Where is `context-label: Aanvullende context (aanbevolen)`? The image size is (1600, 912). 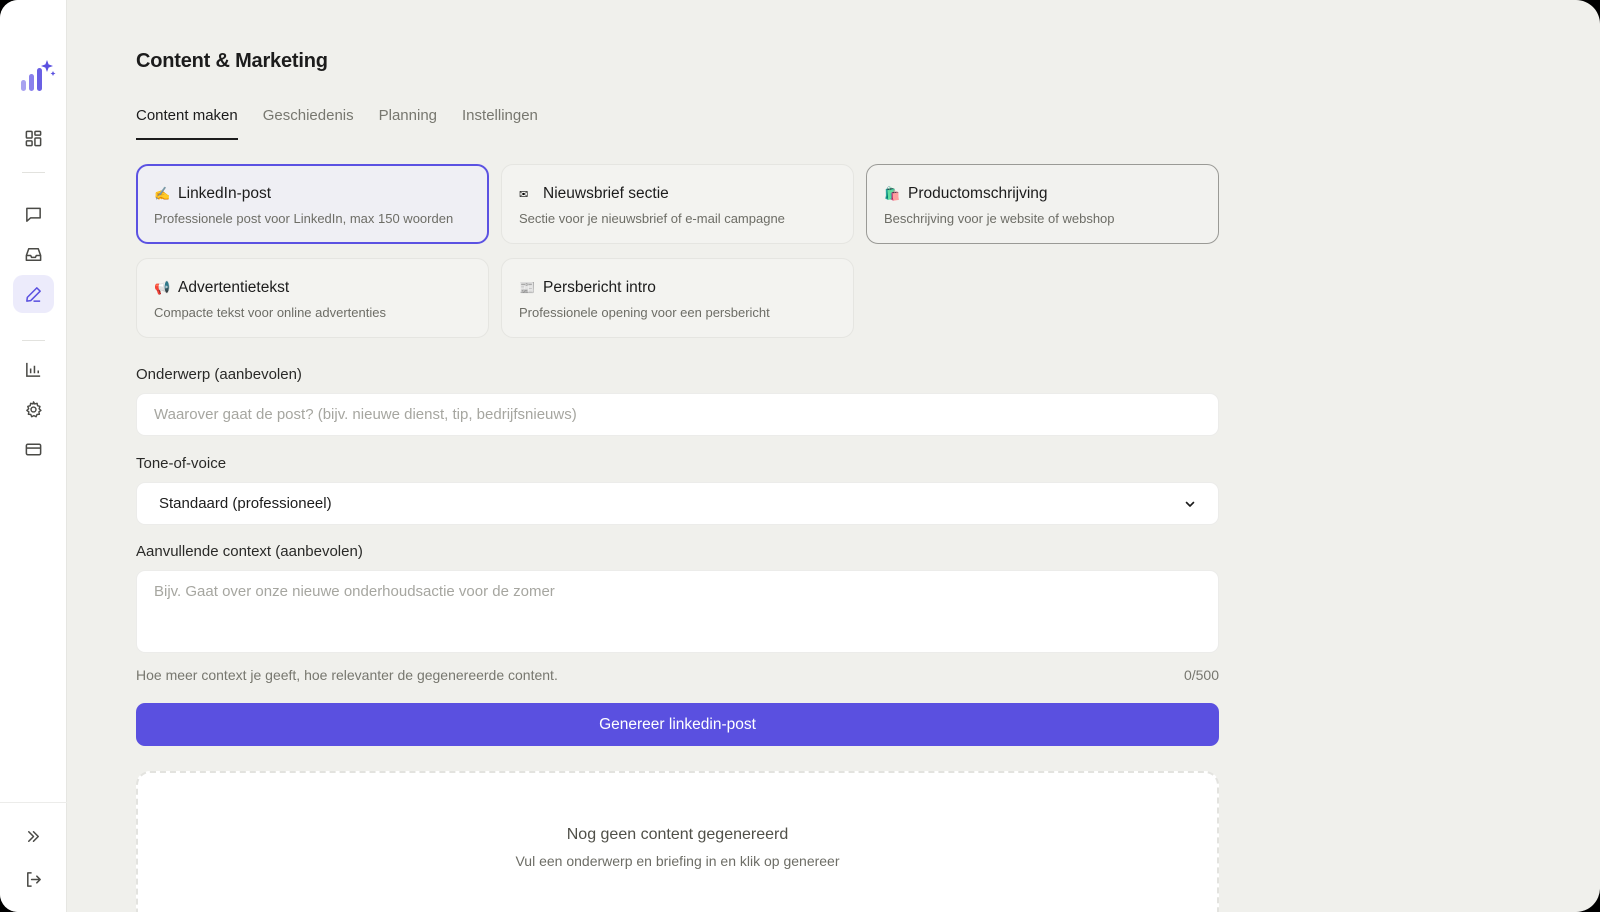 context-label: Aanvullende context (aanbevolen) is located at coordinates (249, 551).